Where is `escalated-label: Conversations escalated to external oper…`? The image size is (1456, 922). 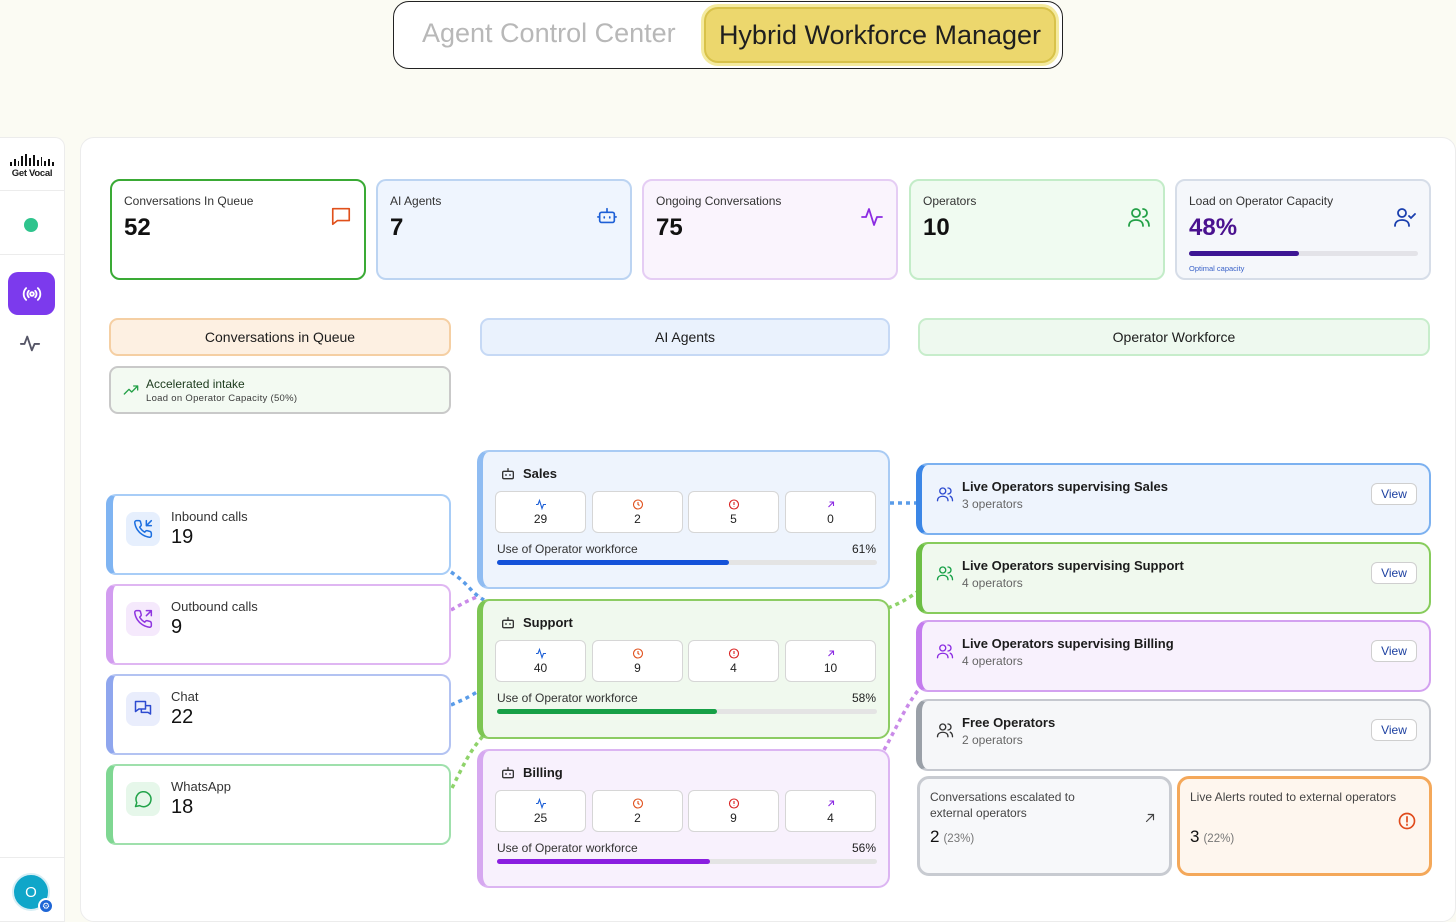
escalated-label: Conversations escalated to external oper… is located at coordinates (1002, 805).